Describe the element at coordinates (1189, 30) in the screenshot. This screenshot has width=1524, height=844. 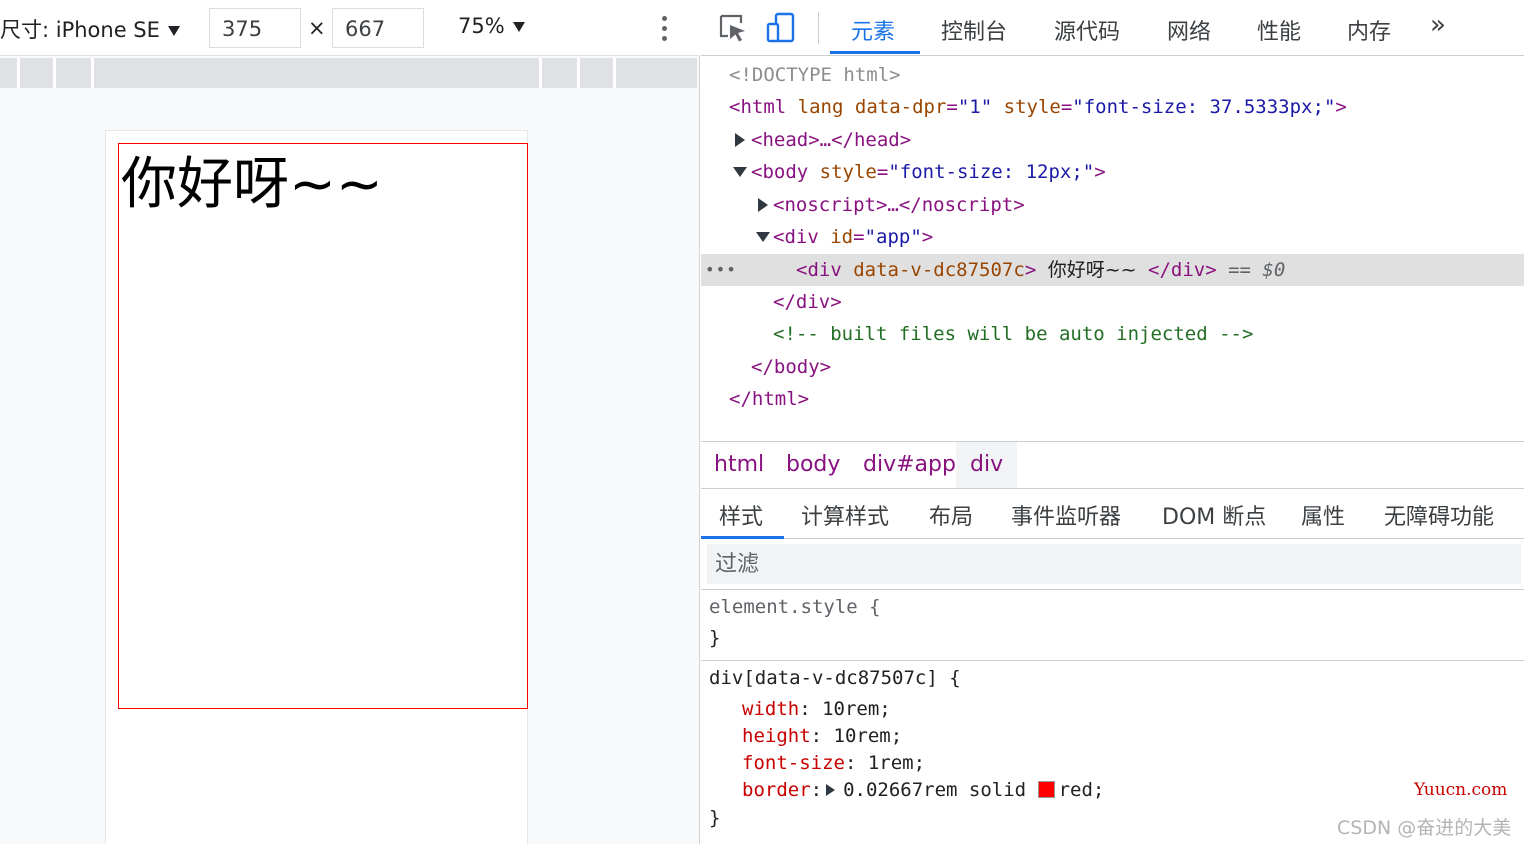
I see `tab-network: 网络` at that location.